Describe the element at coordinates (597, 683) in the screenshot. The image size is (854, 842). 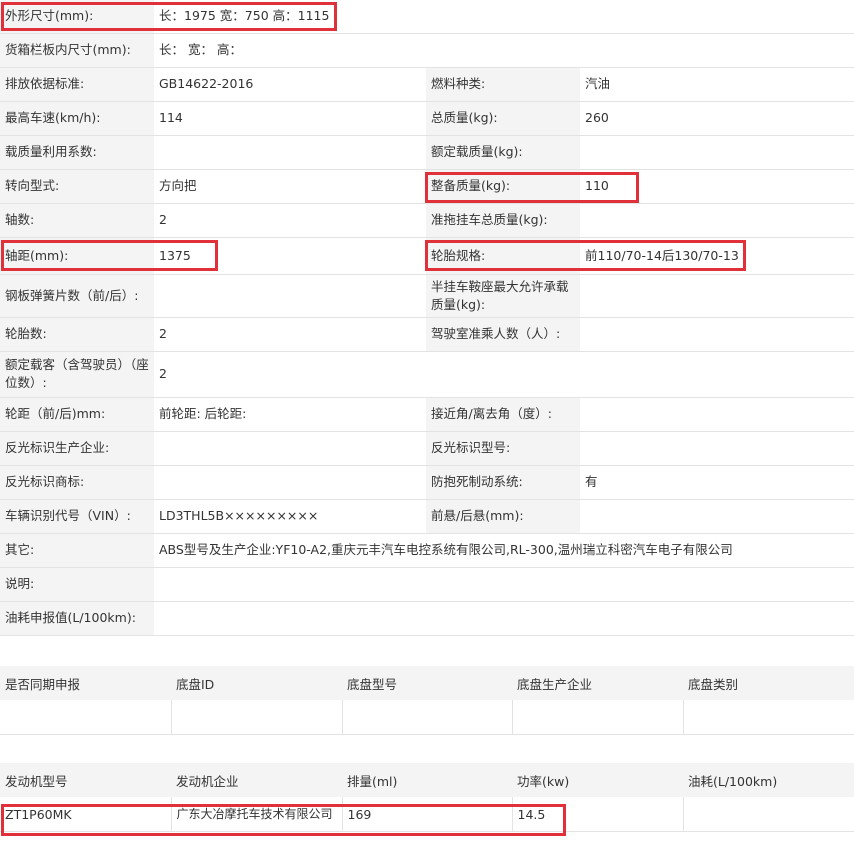
I see `chassis-maker-header: 底盘生产企业` at that location.